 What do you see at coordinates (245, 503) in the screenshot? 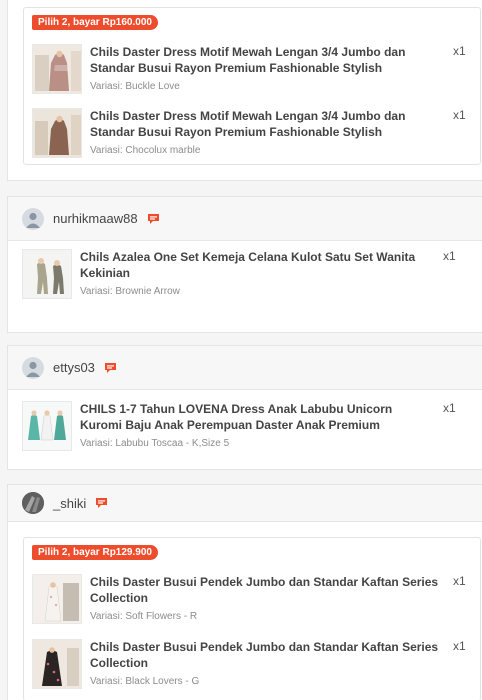
I see `seller-header: _shiki` at bounding box center [245, 503].